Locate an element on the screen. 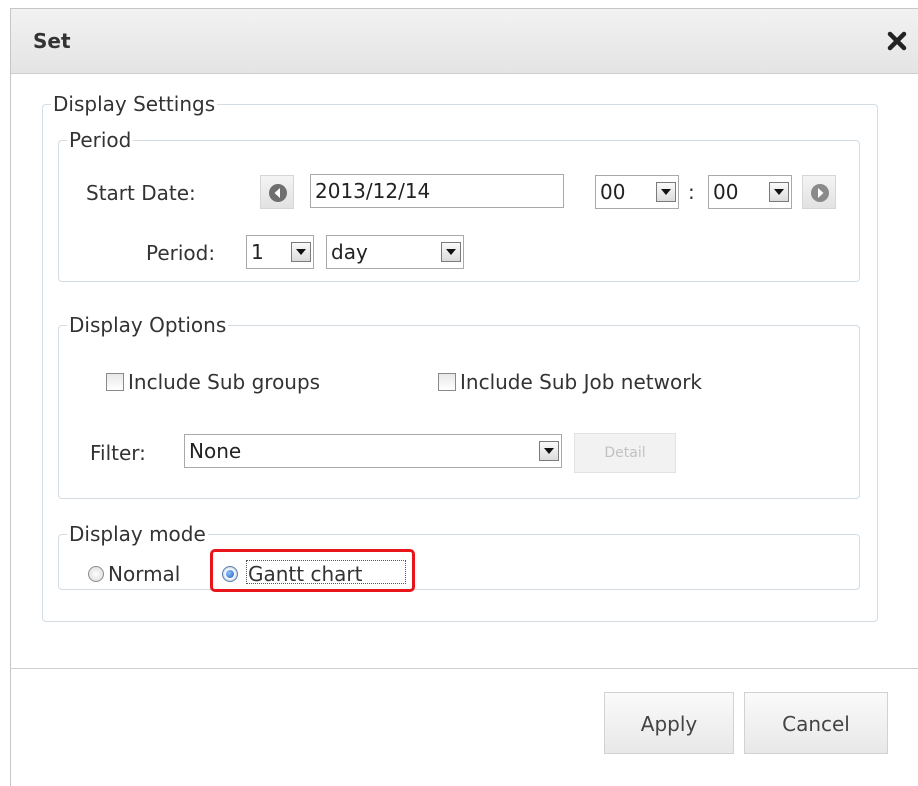 The image size is (918, 786). next-date-button is located at coordinates (819, 192).